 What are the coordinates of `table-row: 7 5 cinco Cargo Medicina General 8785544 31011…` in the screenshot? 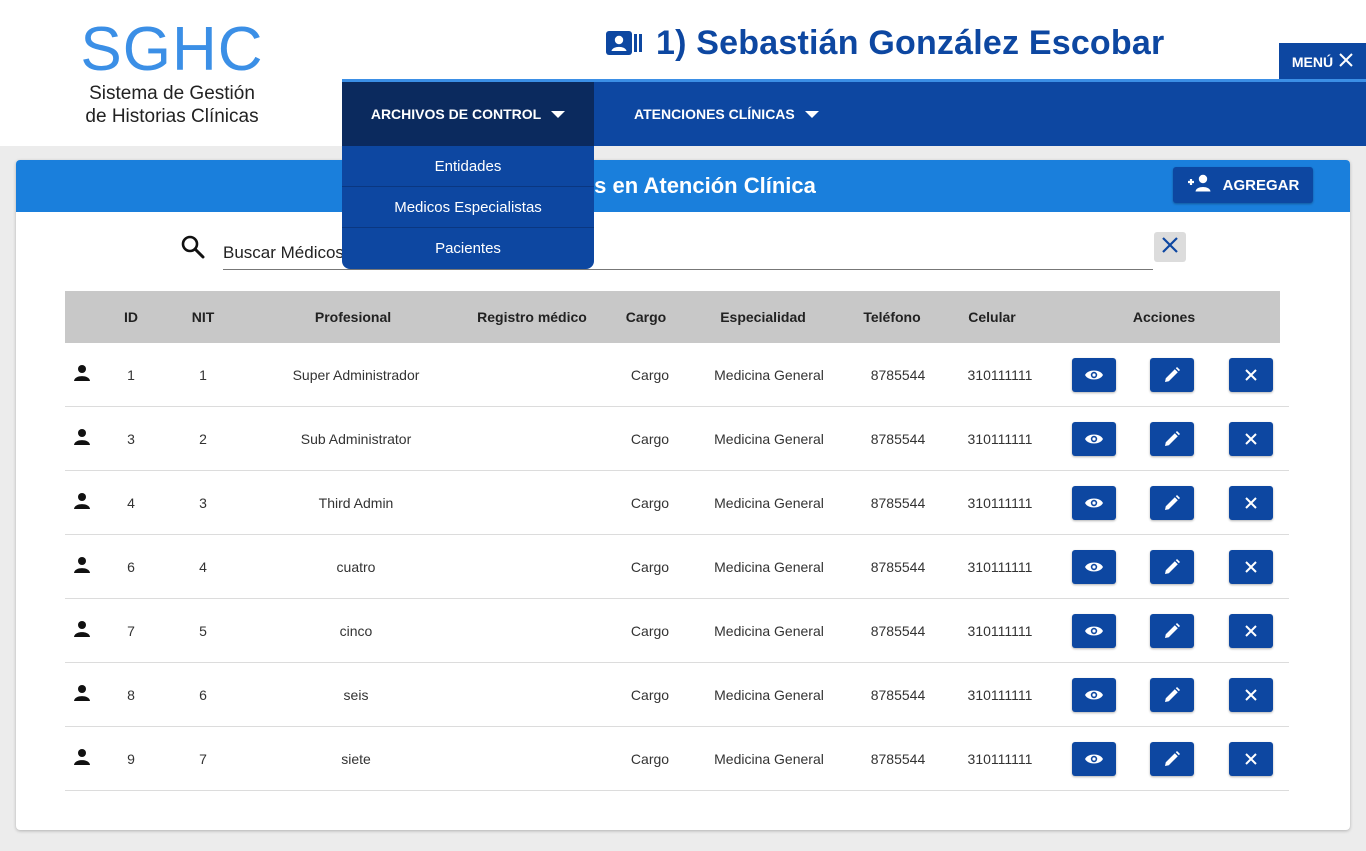 It's located at (677, 631).